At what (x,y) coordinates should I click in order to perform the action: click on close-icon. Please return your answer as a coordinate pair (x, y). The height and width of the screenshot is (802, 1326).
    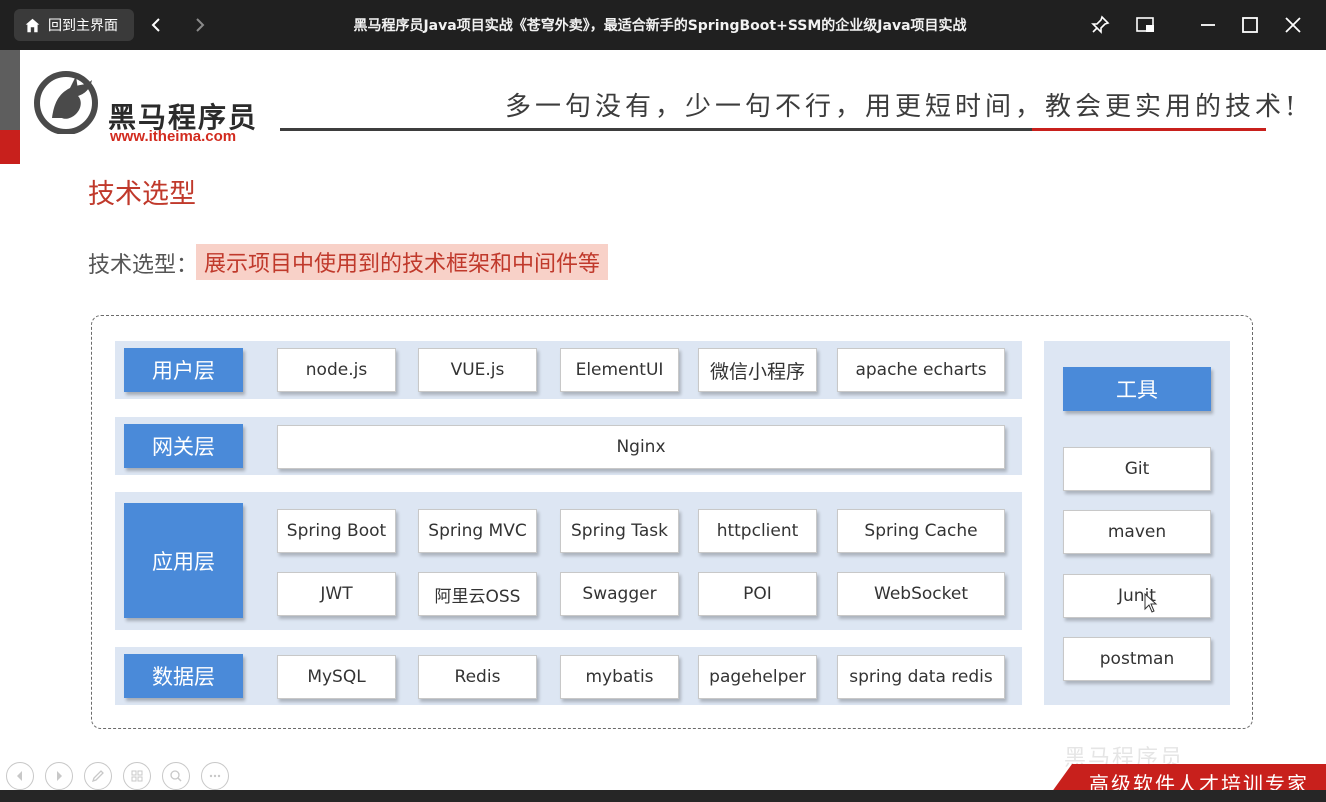
    Looking at the image, I should click on (1293, 25).